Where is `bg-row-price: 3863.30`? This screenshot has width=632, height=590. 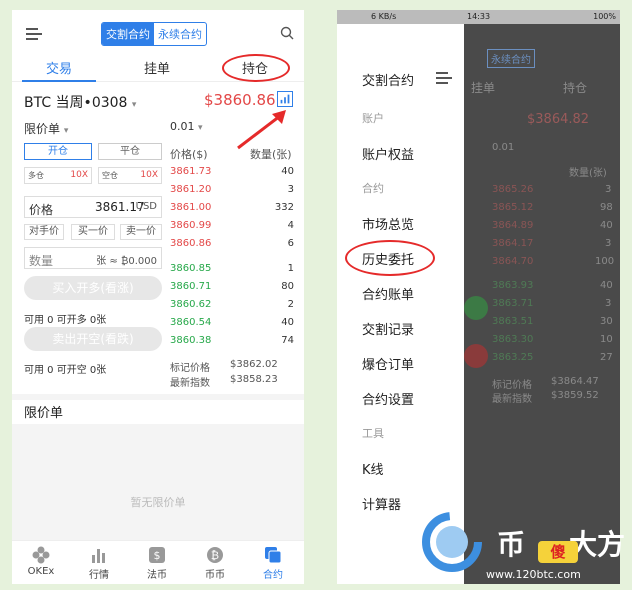
bg-row-price: 3863.30 is located at coordinates (513, 339).